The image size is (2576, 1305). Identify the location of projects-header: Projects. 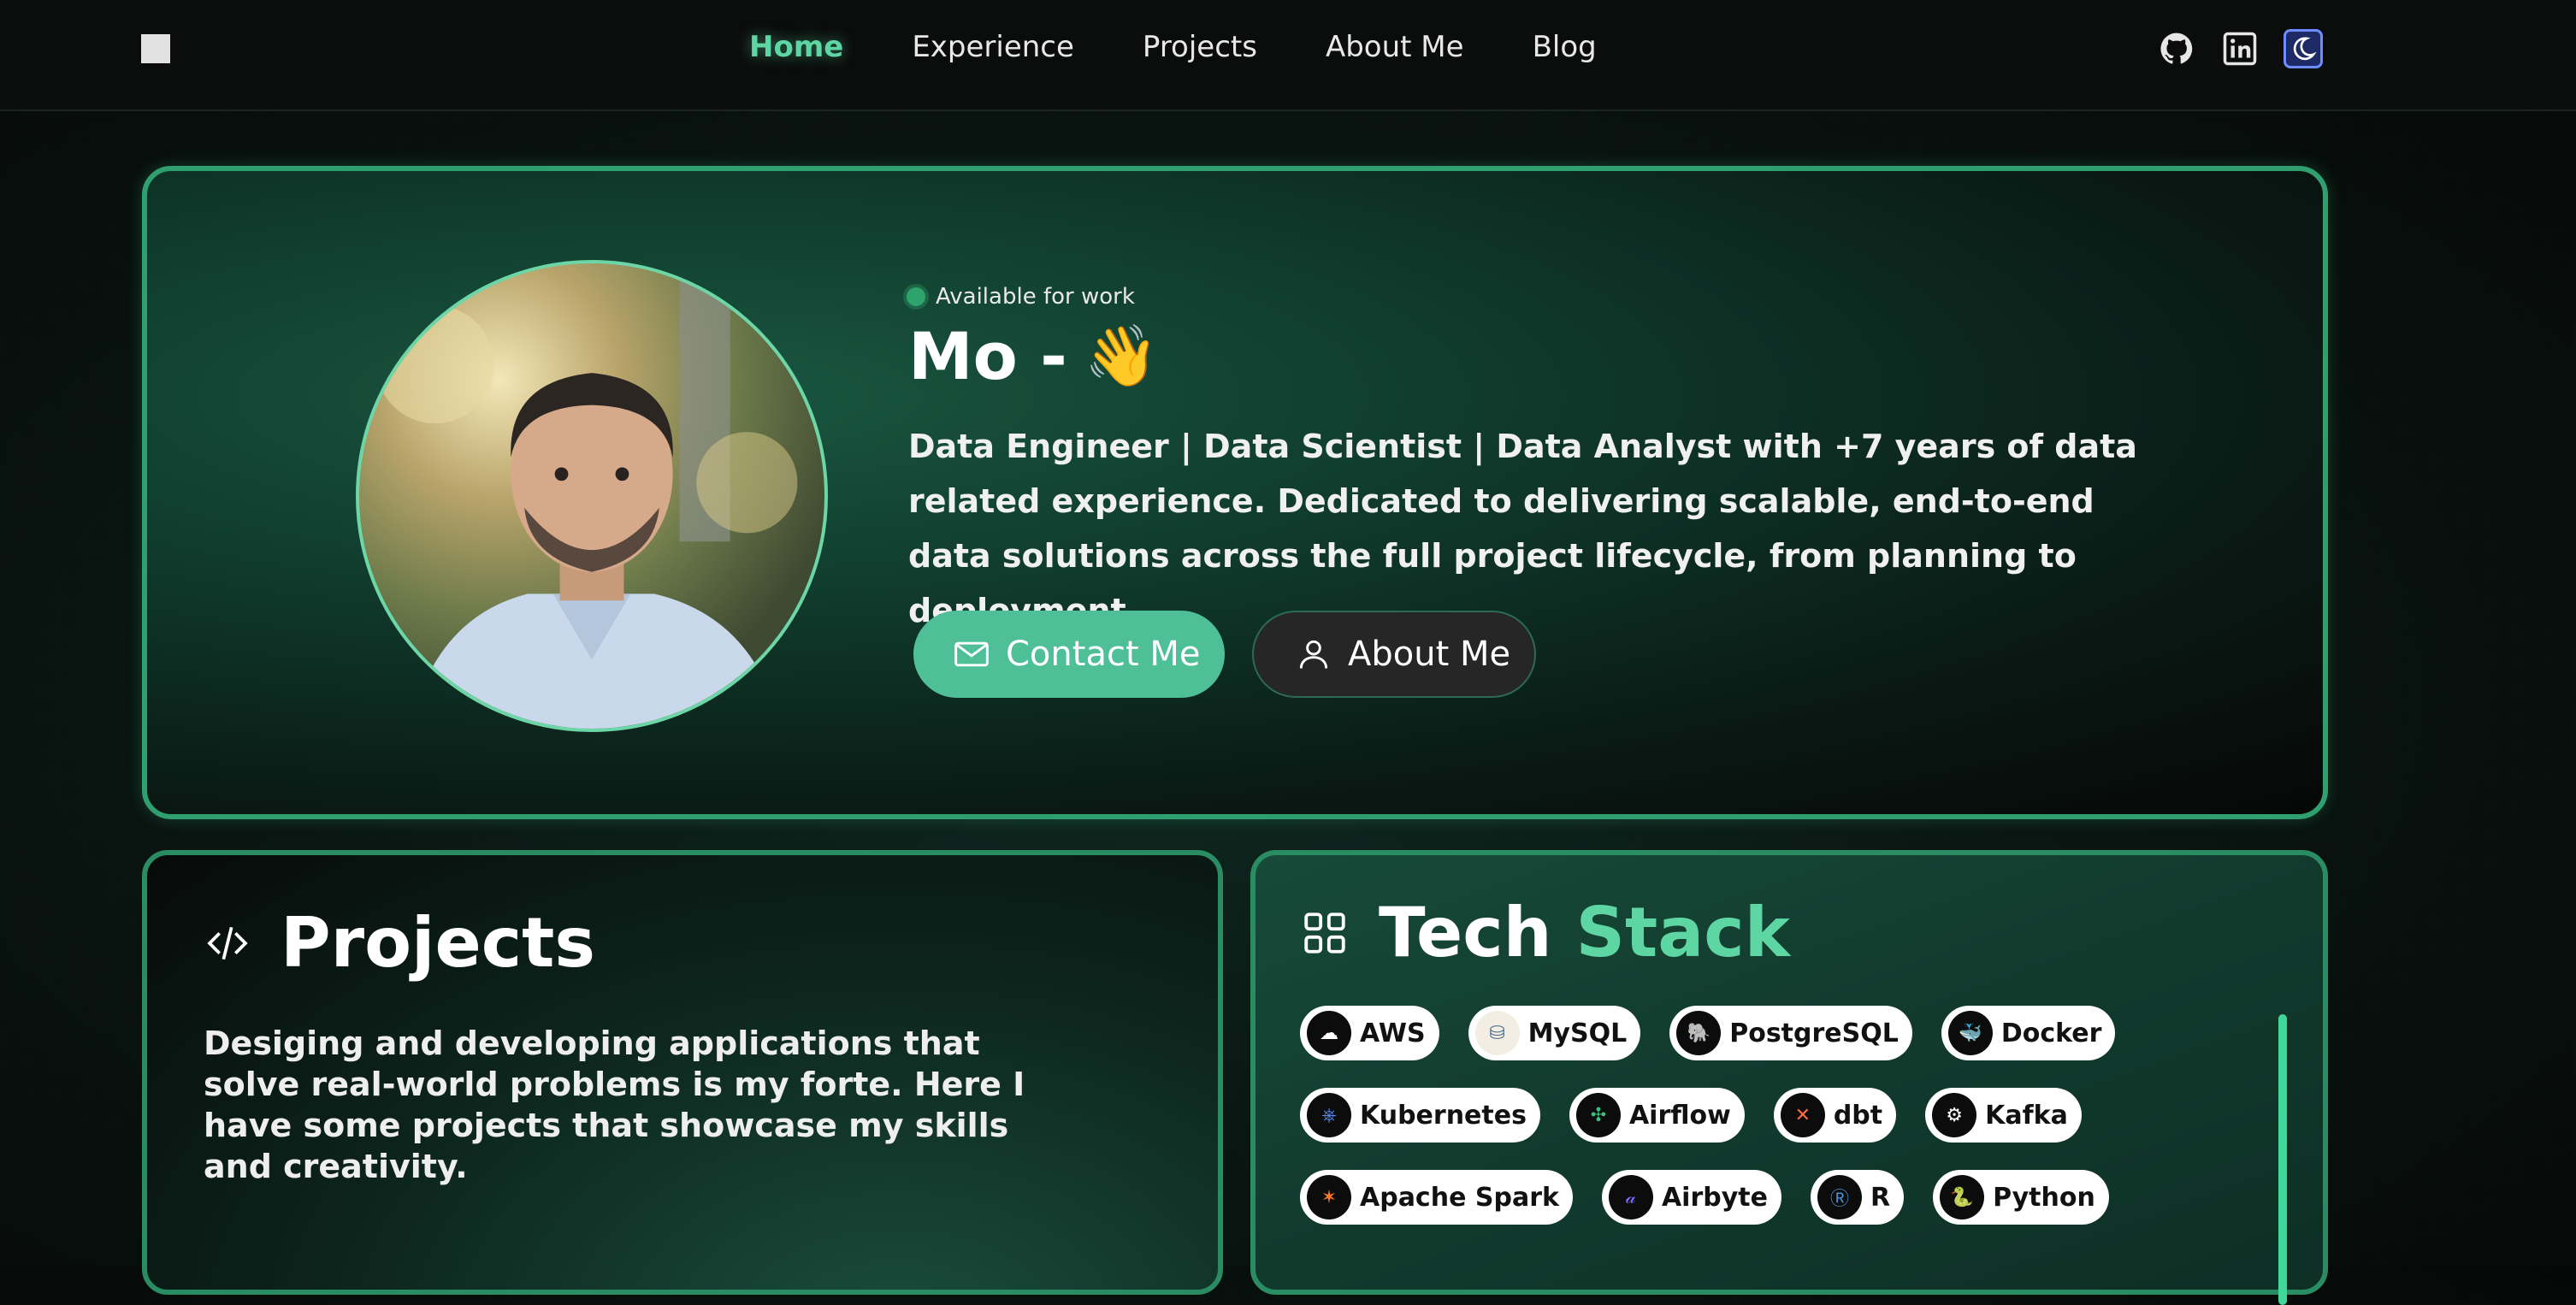
(399, 943).